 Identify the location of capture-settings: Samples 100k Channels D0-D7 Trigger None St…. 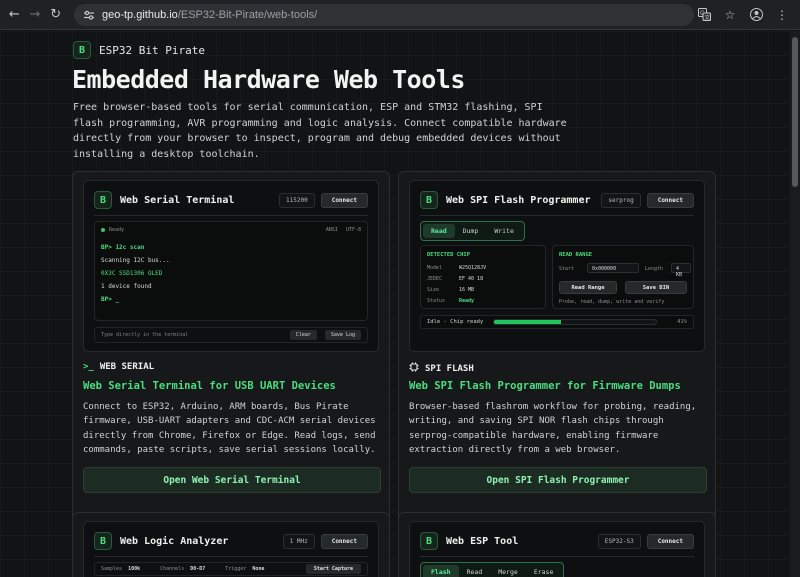
(231, 569).